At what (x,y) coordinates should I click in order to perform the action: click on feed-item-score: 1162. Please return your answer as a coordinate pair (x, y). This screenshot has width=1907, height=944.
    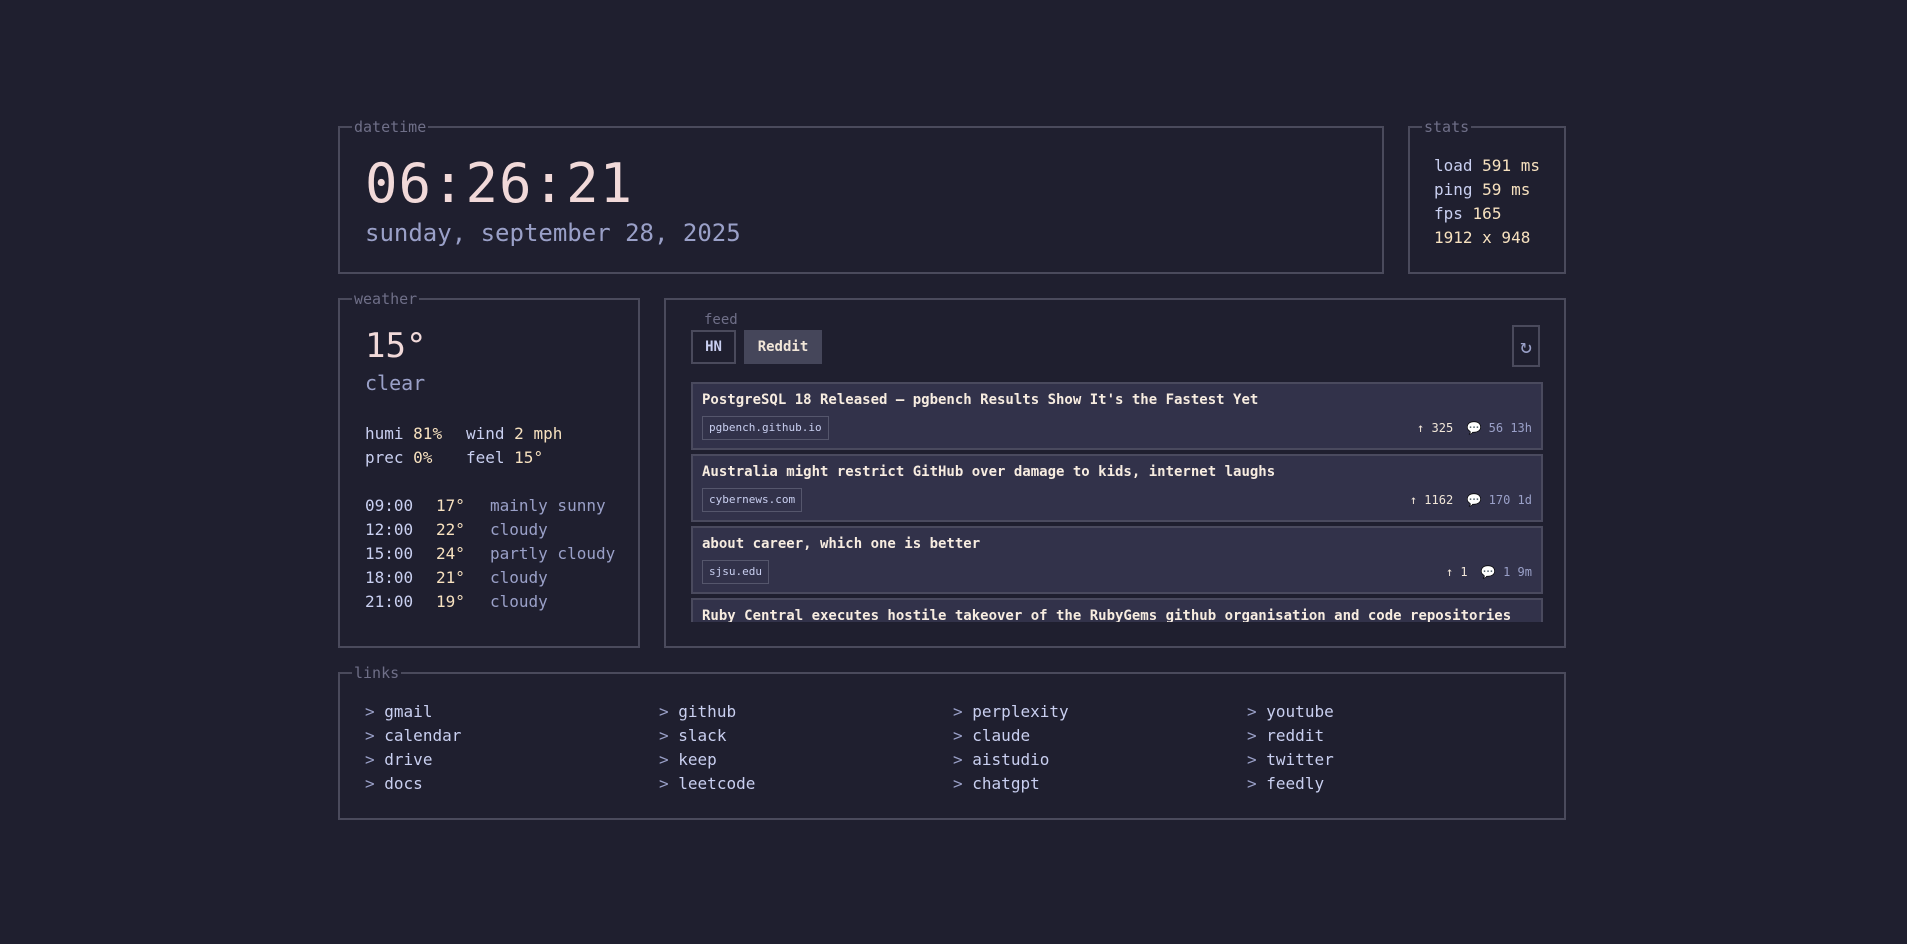
    Looking at the image, I should click on (1439, 500).